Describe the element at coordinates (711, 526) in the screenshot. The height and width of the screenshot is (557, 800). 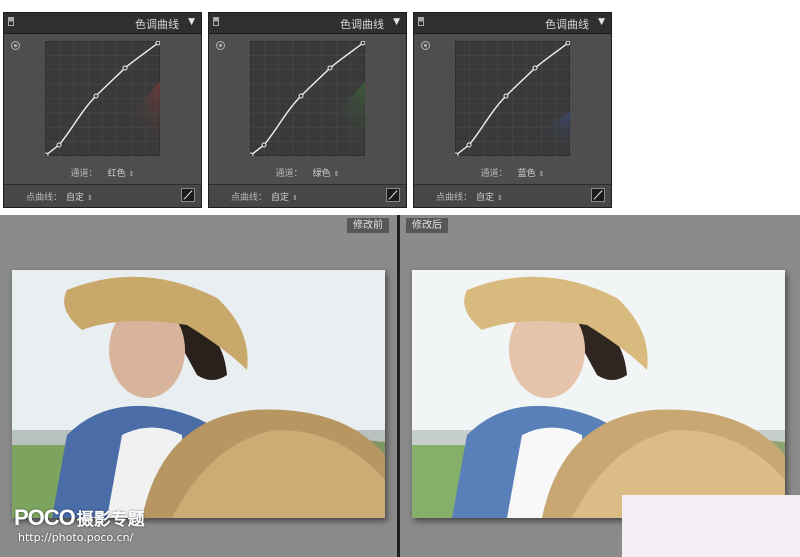
I see `corner-block` at that location.